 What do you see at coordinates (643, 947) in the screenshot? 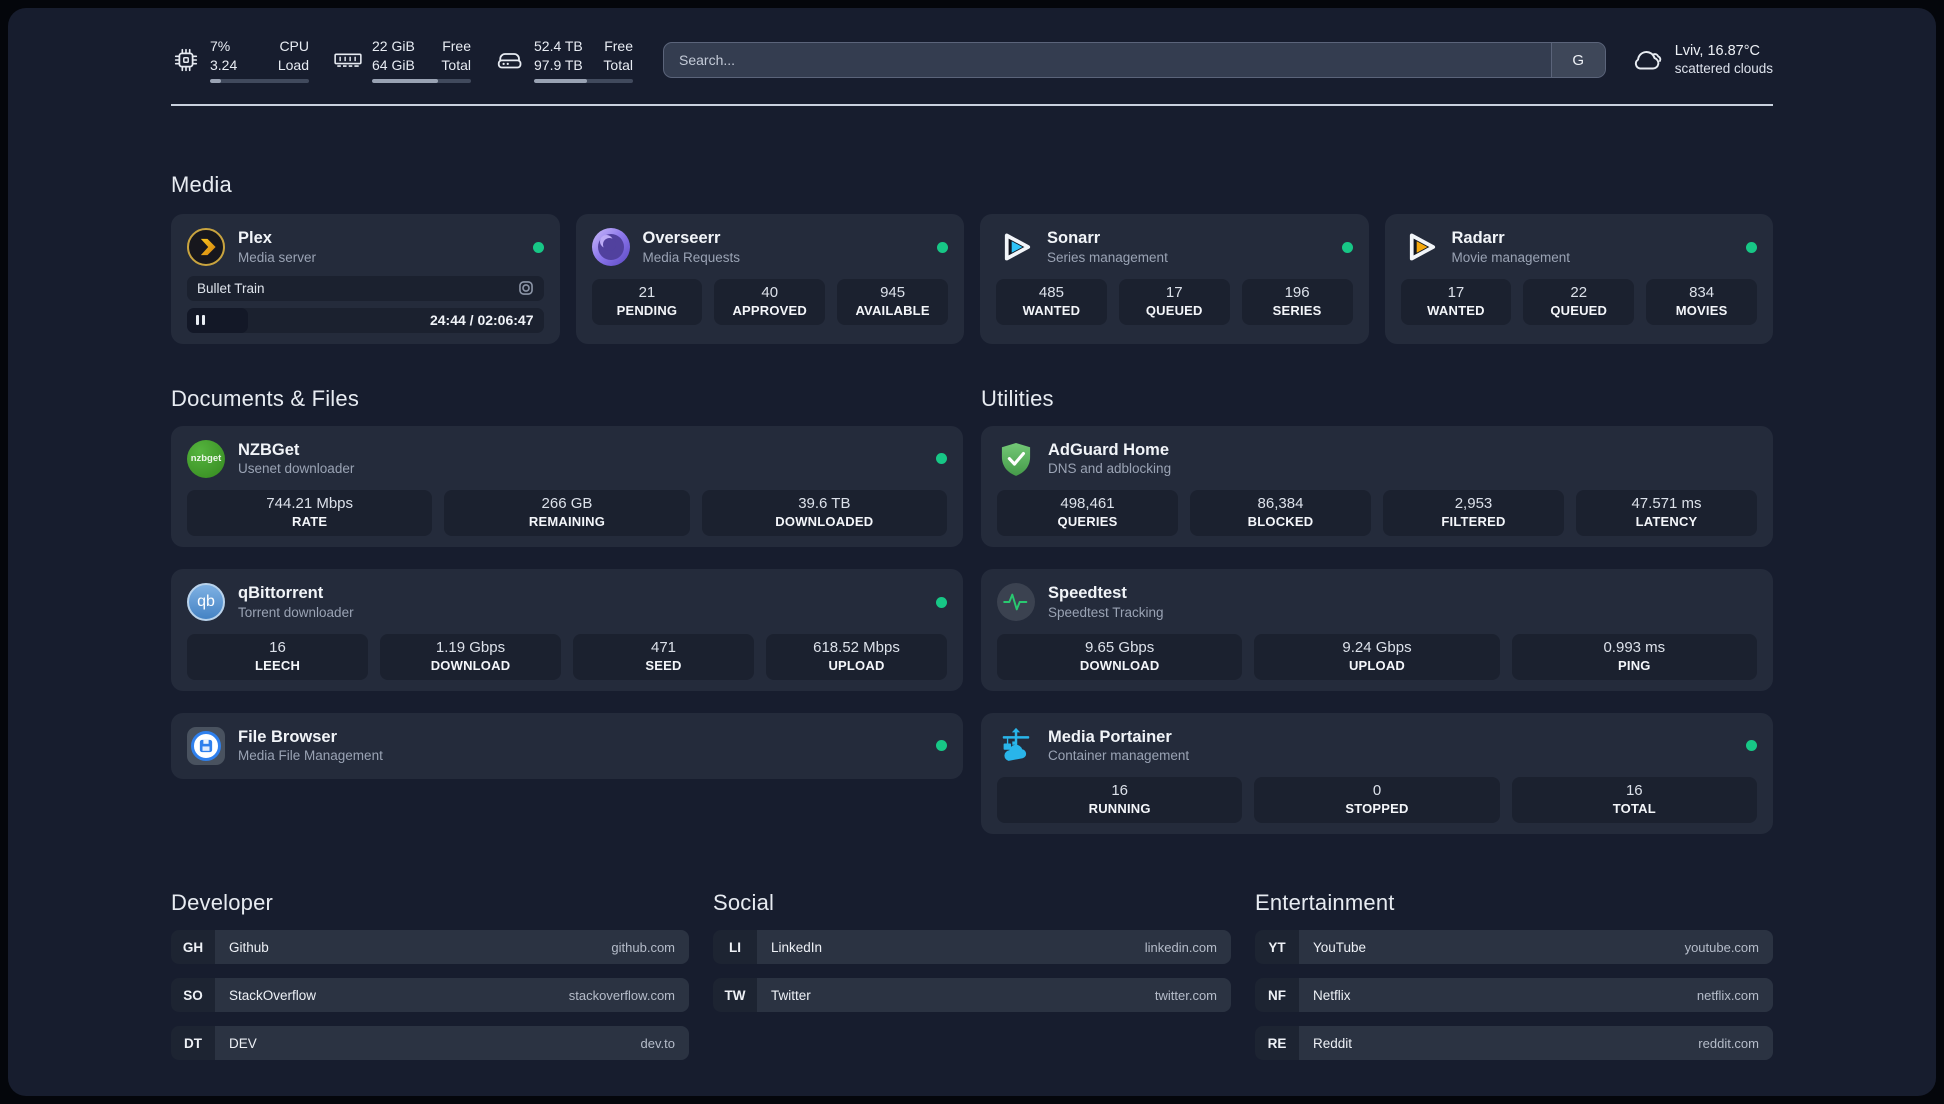
I see `bookmark-url: github.com` at bounding box center [643, 947].